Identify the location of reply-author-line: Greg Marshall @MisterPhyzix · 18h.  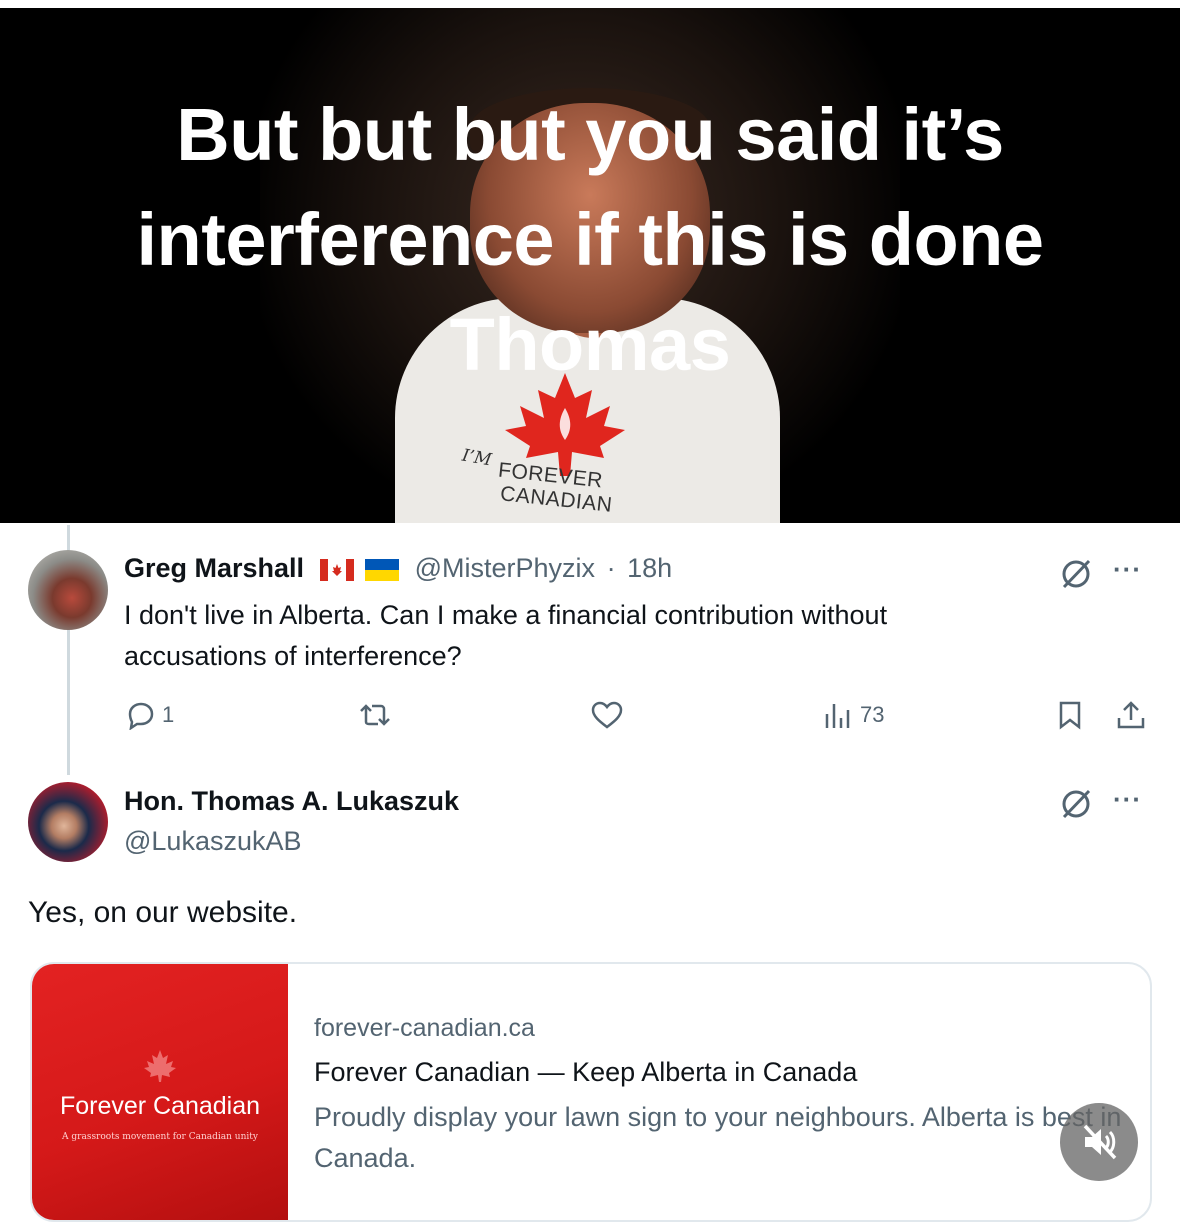
(398, 568).